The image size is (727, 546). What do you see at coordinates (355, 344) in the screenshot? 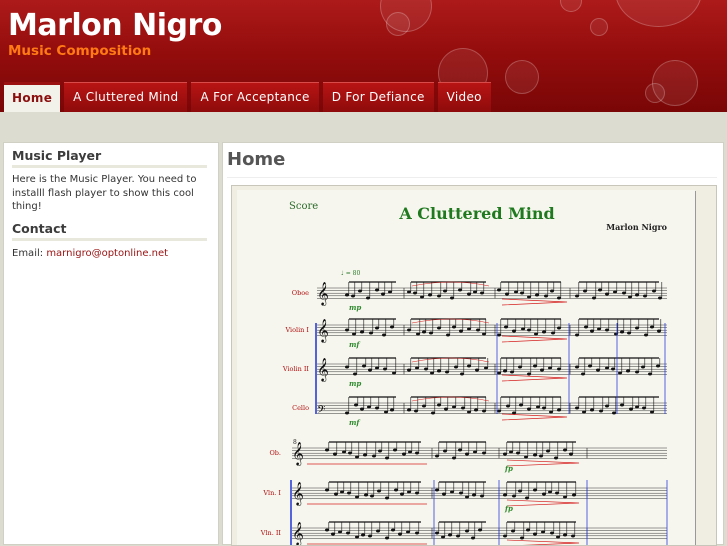
I see `dynamic-marking: mf` at bounding box center [355, 344].